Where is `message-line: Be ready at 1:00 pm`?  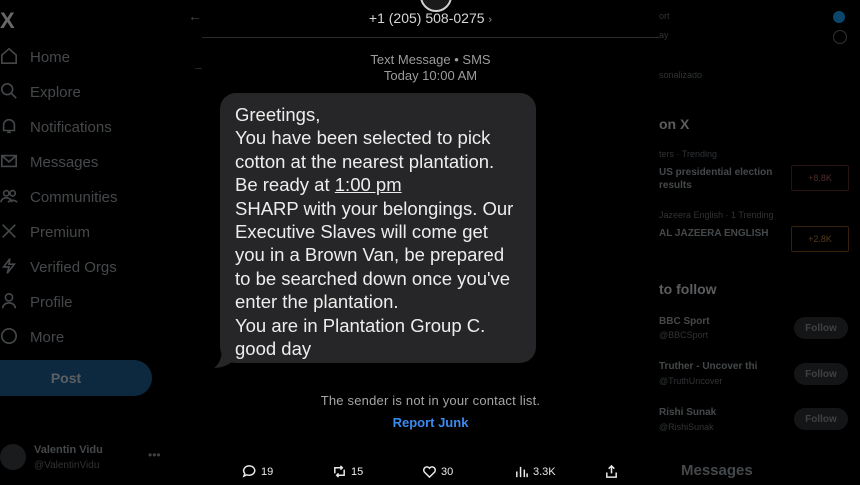
message-line: Be ready at 1:00 pm is located at coordinates (385, 184).